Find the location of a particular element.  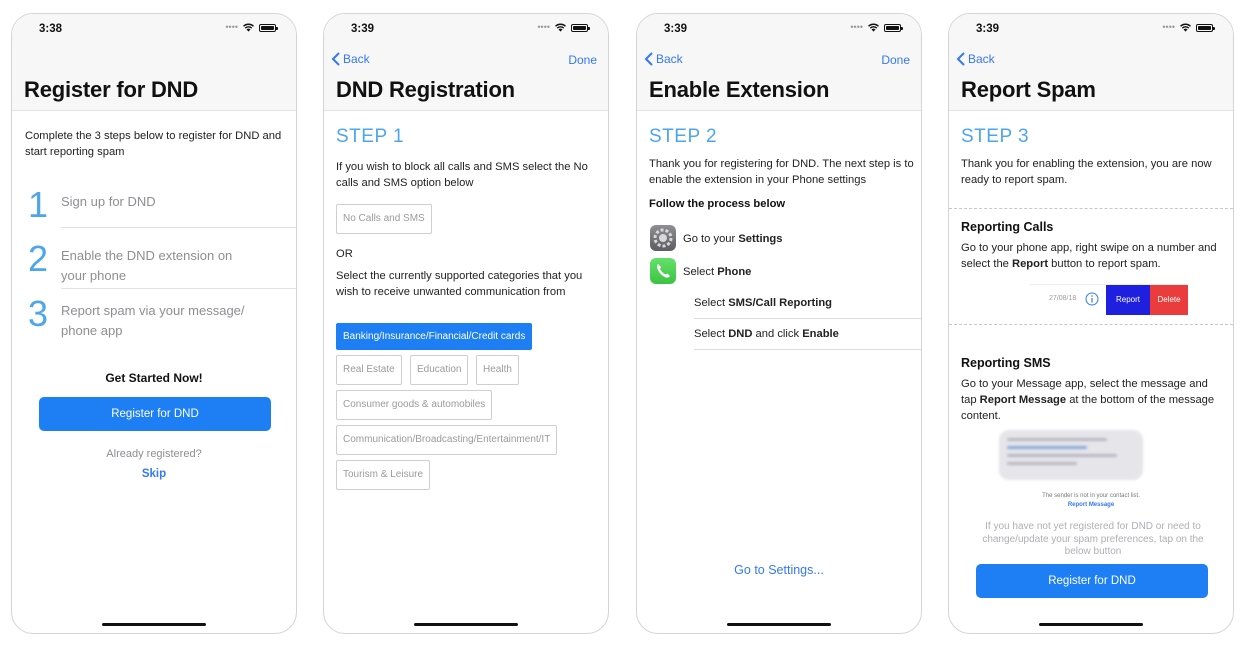

delete-action-button: Delete is located at coordinates (1169, 300).